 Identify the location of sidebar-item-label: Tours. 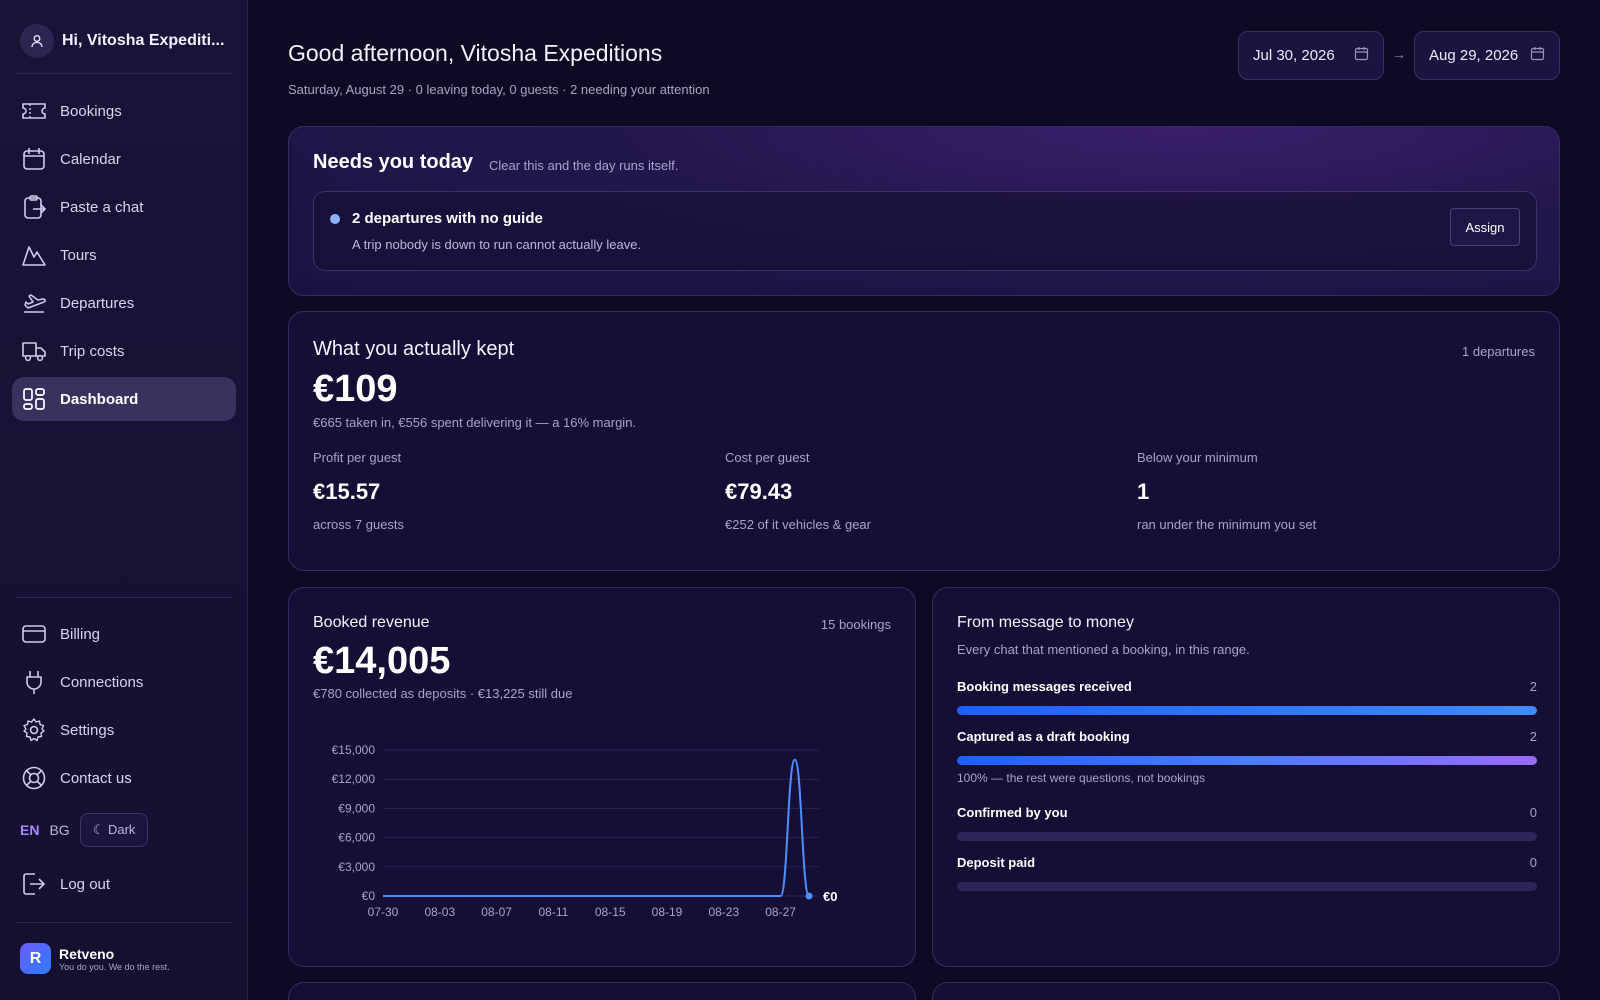
(78, 255).